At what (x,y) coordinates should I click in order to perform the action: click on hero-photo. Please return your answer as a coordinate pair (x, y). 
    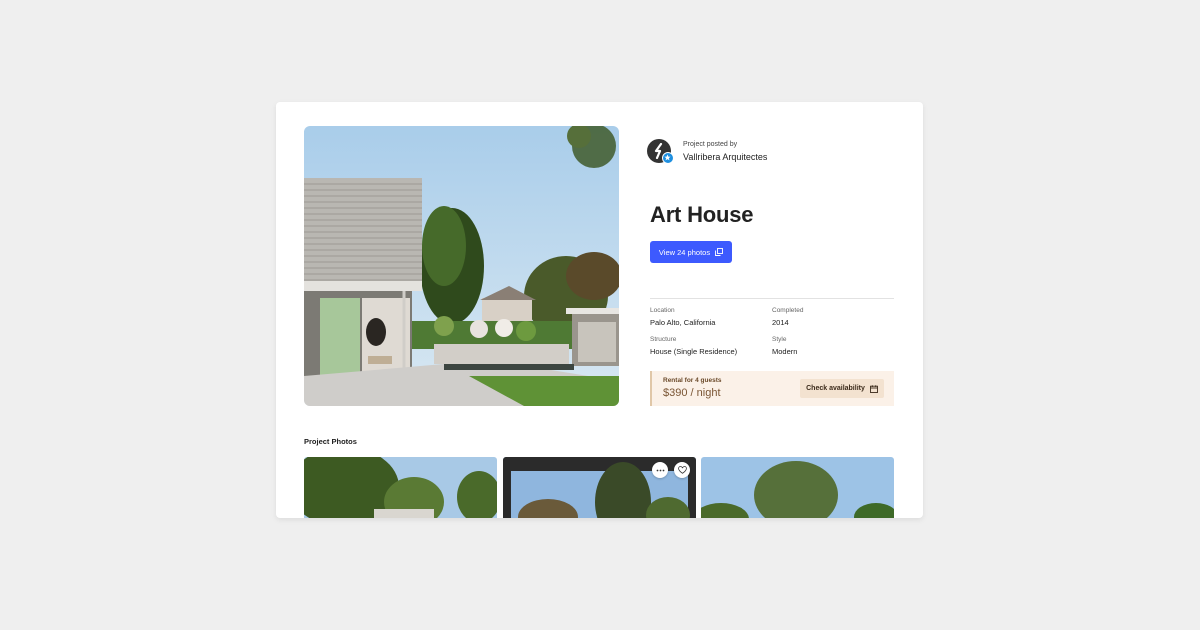
    Looking at the image, I should click on (461, 266).